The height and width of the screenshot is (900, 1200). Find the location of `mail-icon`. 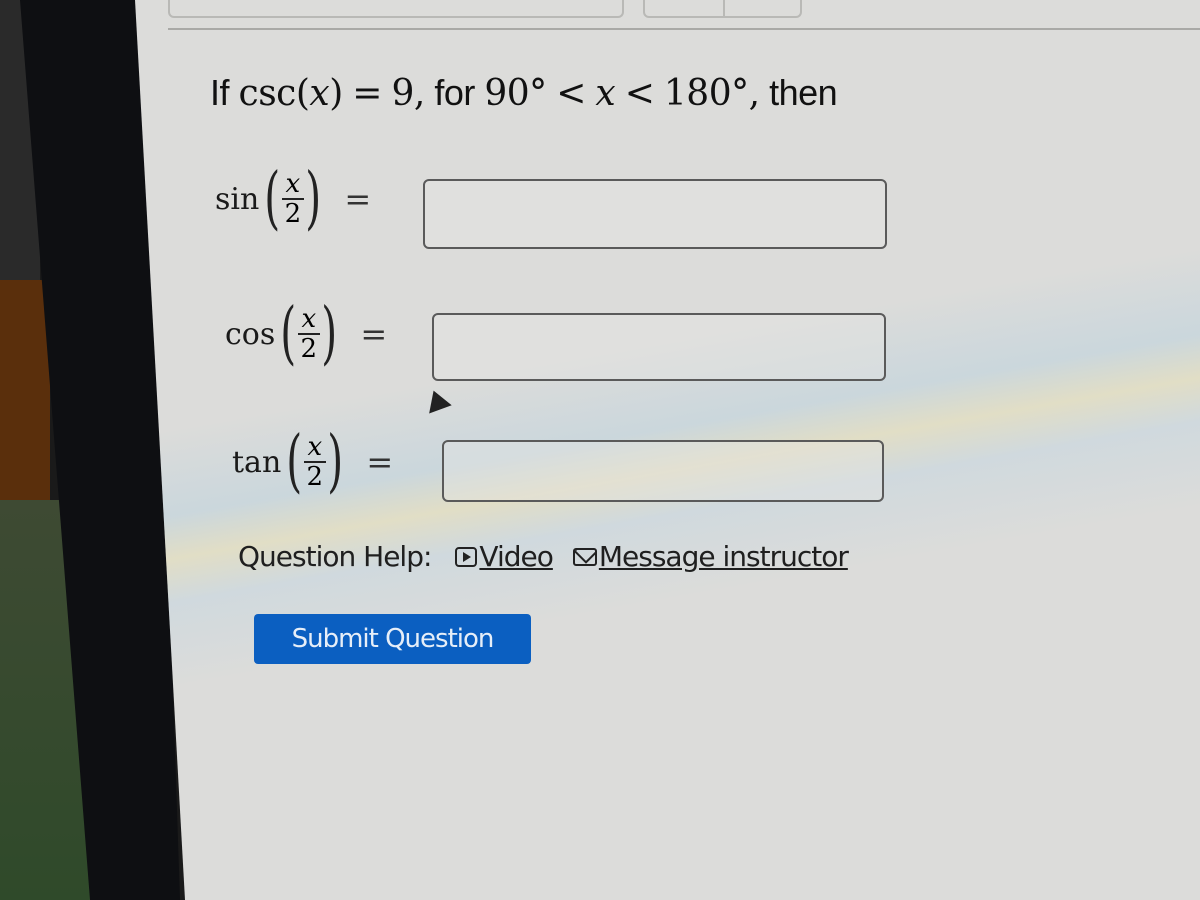

mail-icon is located at coordinates (584, 556).